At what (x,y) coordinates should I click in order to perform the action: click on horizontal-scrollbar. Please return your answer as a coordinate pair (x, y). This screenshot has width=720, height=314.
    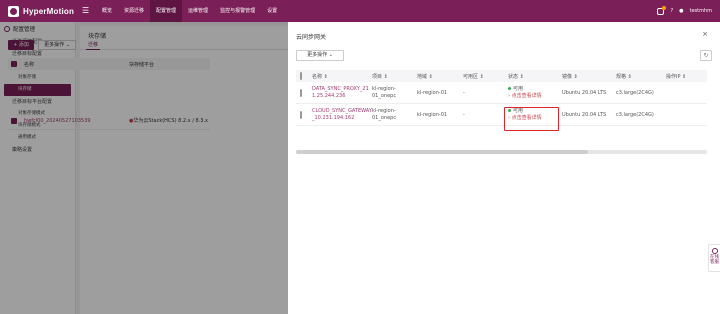
    Looking at the image, I should click on (501, 152).